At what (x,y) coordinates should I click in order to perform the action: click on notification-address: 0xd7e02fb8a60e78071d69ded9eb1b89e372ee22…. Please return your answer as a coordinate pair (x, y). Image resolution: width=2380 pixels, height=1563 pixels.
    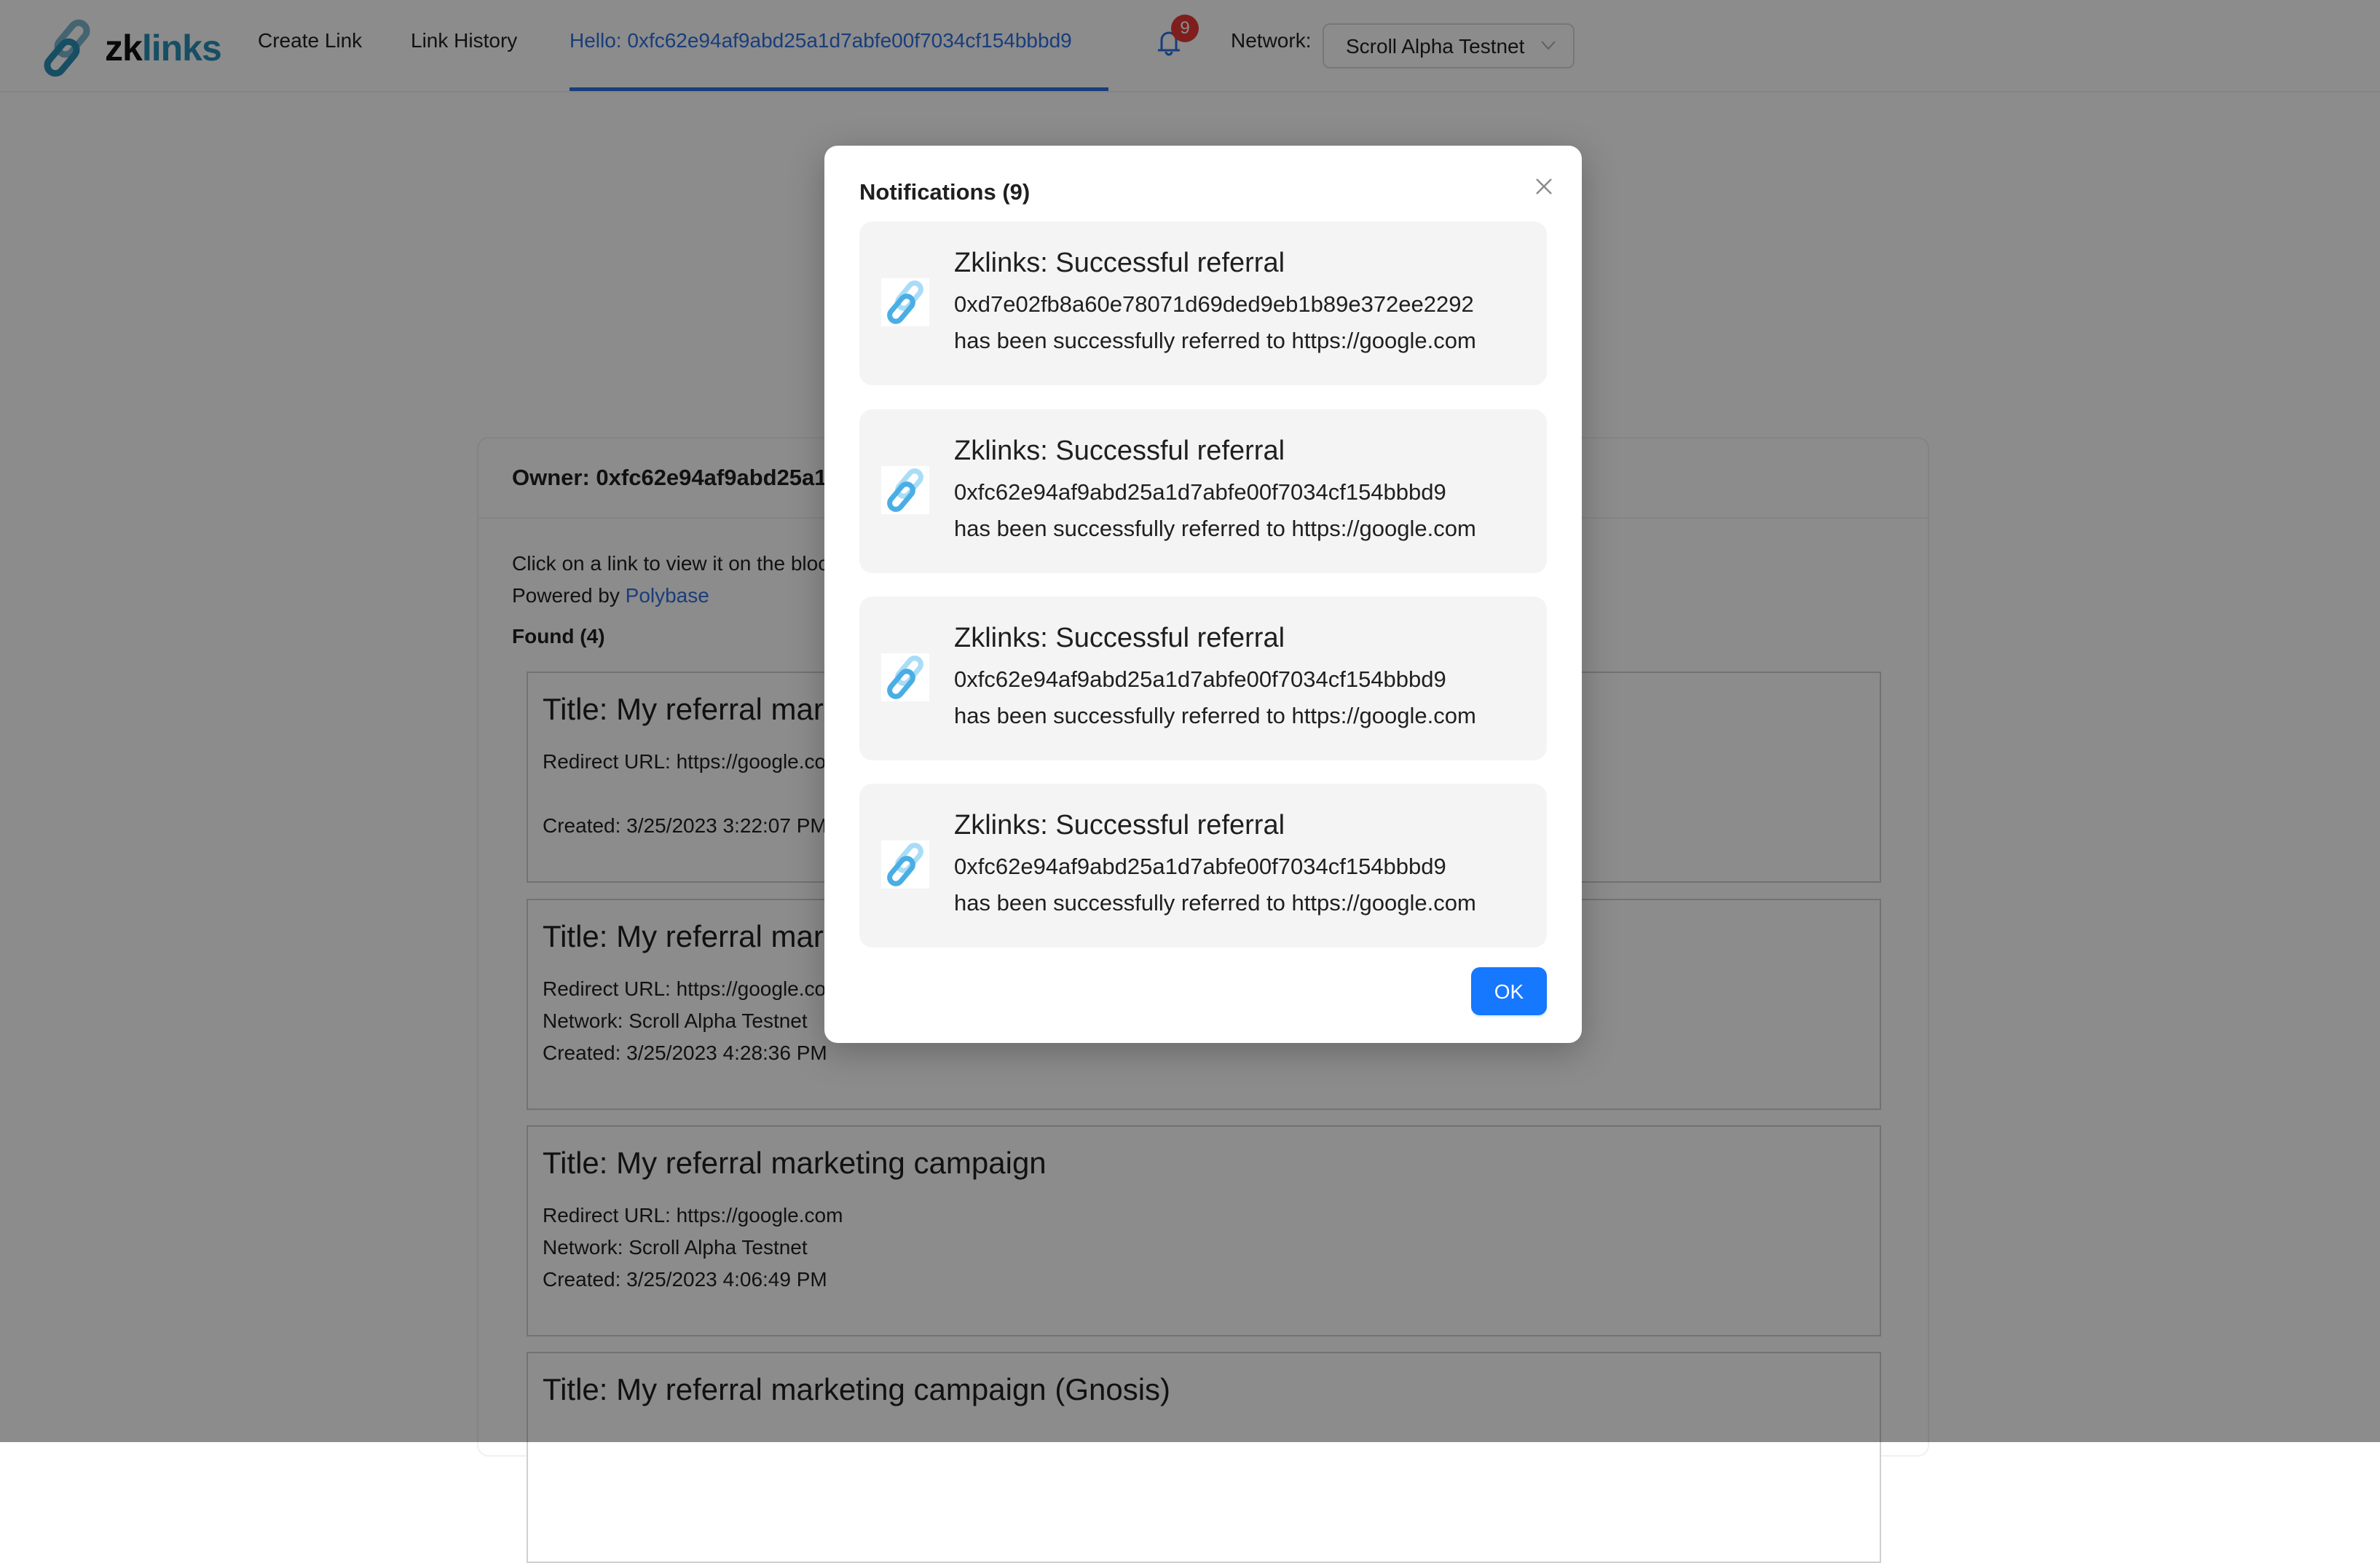
    Looking at the image, I should click on (1214, 304).